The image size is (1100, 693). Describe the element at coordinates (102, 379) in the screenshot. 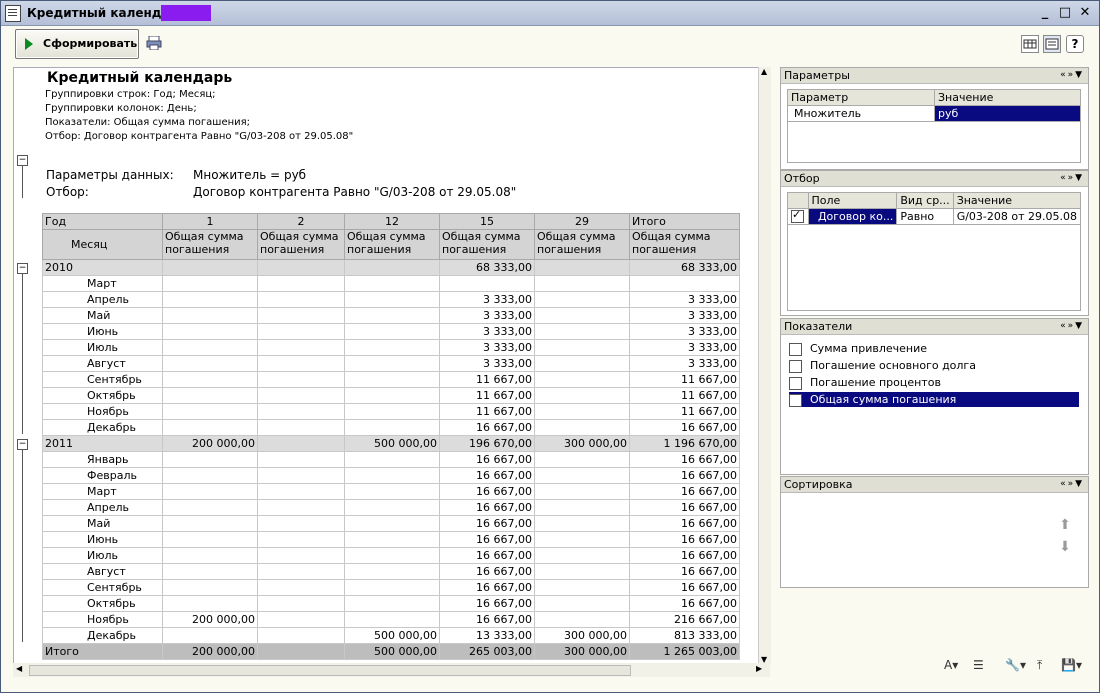

I see `row-label: Сентябрь` at that location.